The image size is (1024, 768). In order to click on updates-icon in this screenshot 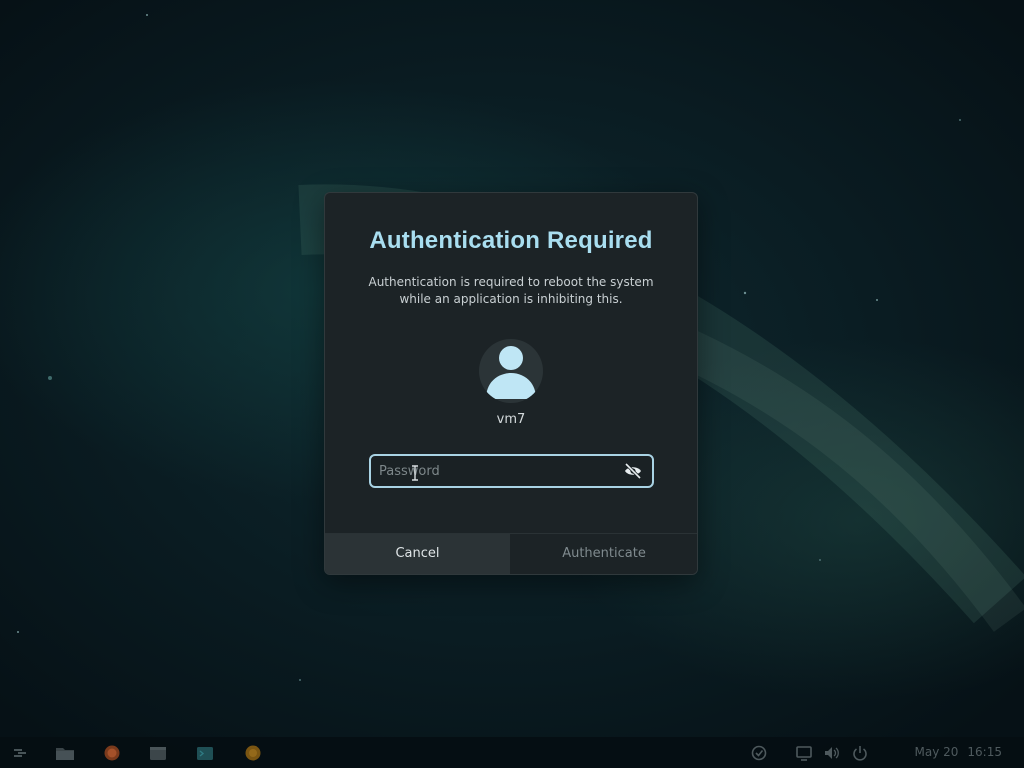, I will do `click(759, 753)`.